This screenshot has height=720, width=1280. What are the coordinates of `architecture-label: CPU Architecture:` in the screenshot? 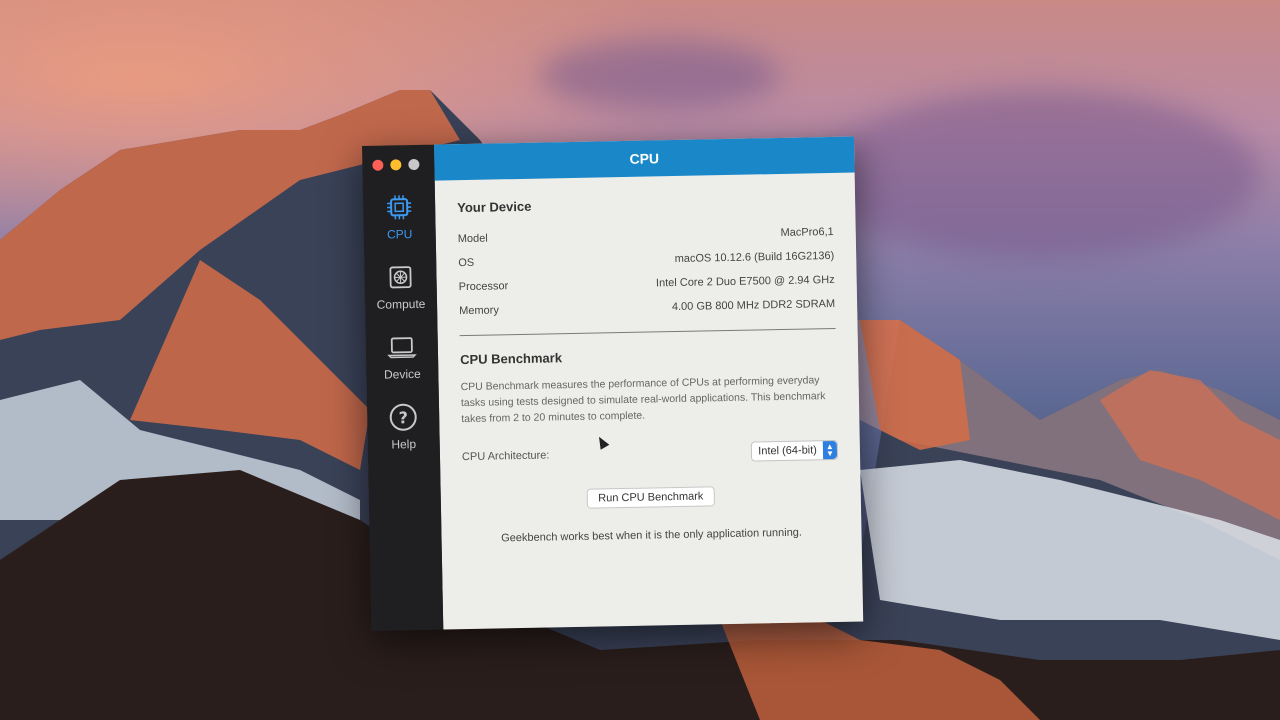 It's located at (505, 456).